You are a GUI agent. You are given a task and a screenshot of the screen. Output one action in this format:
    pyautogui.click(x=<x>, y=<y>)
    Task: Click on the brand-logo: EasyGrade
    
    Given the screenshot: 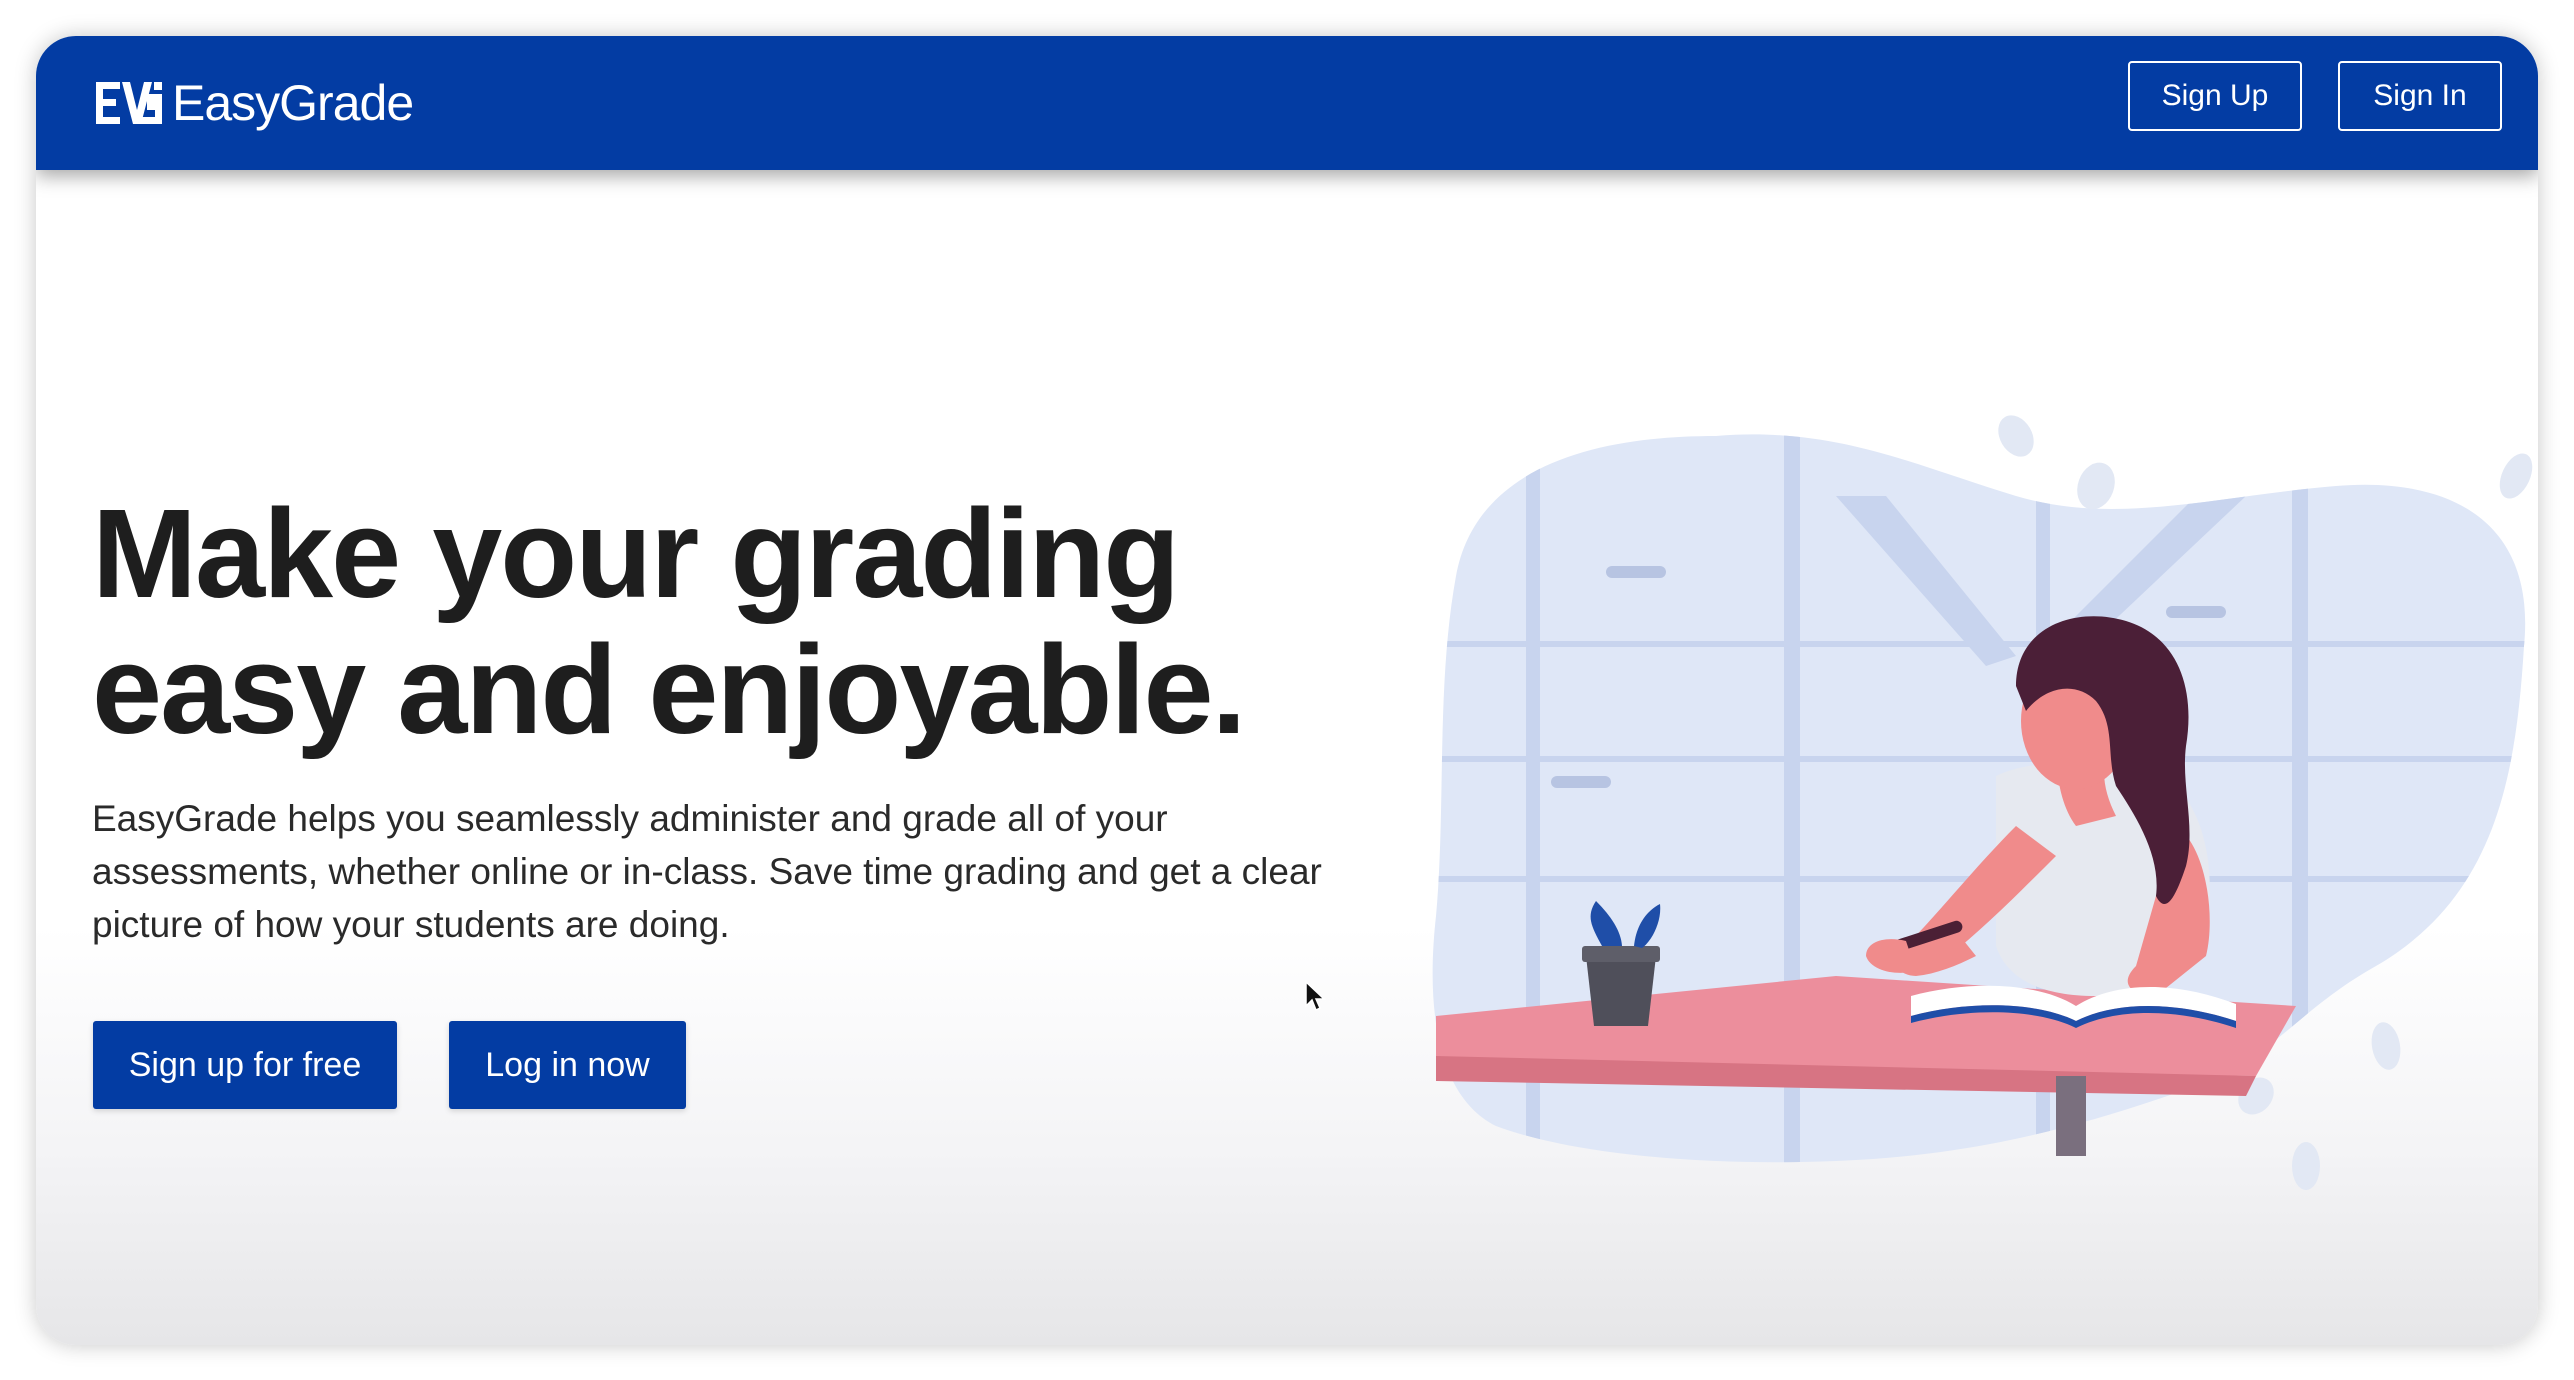 What is the action you would take?
    pyautogui.click(x=253, y=103)
    